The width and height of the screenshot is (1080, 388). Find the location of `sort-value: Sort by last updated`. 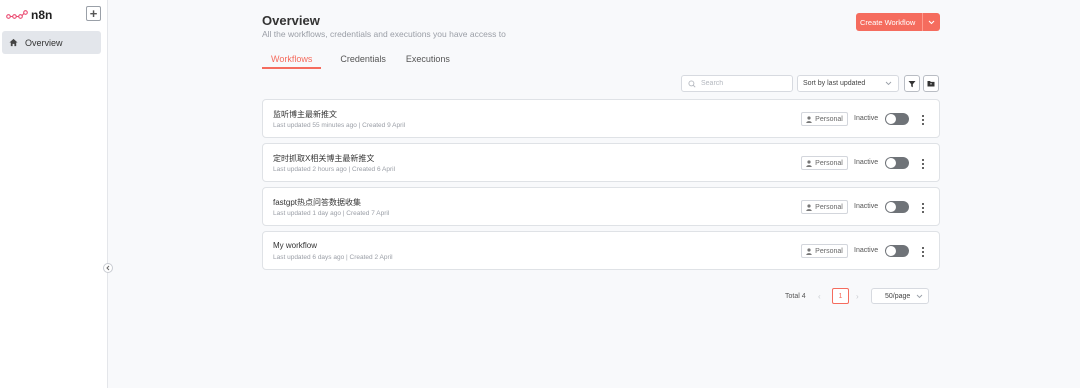

sort-value: Sort by last updated is located at coordinates (834, 83).